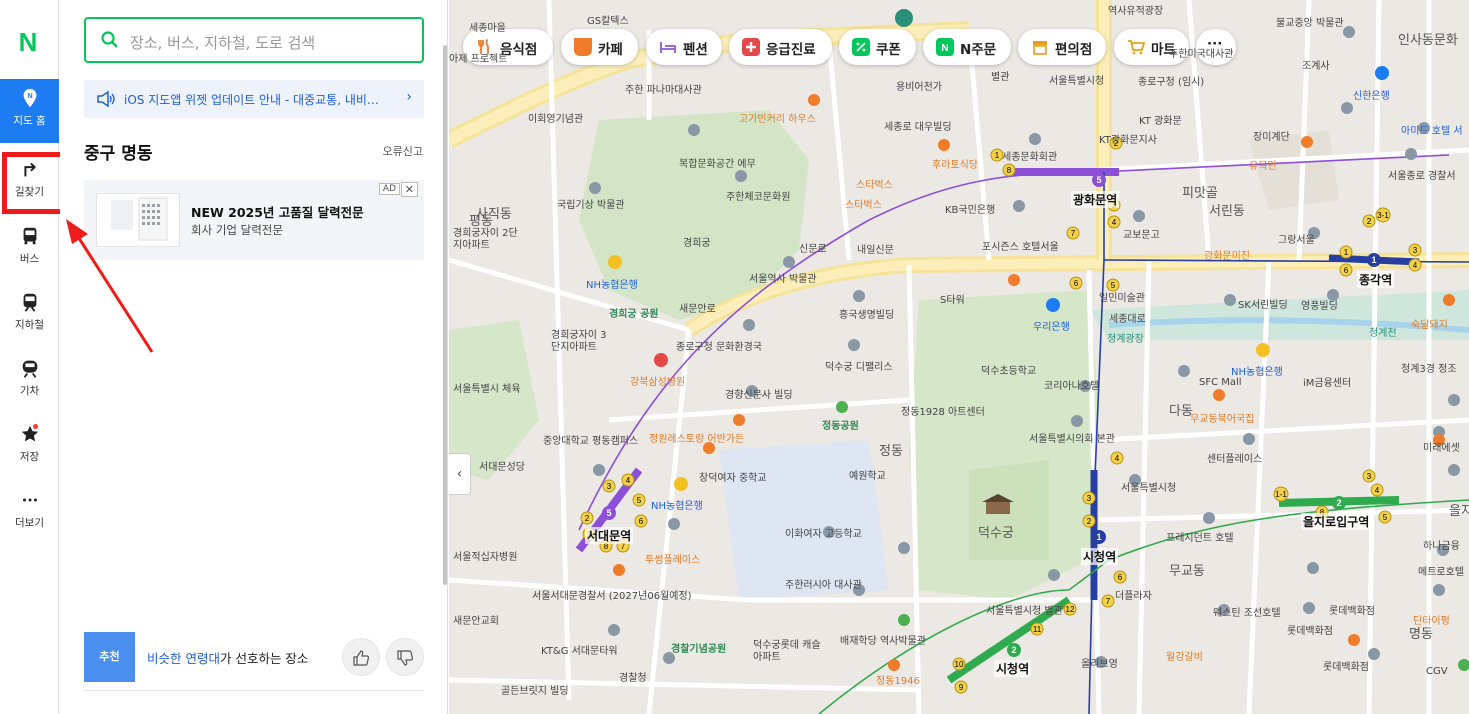 This screenshot has height=714, width=1469. I want to click on map-label: 영풍빌딩, so click(1319, 304).